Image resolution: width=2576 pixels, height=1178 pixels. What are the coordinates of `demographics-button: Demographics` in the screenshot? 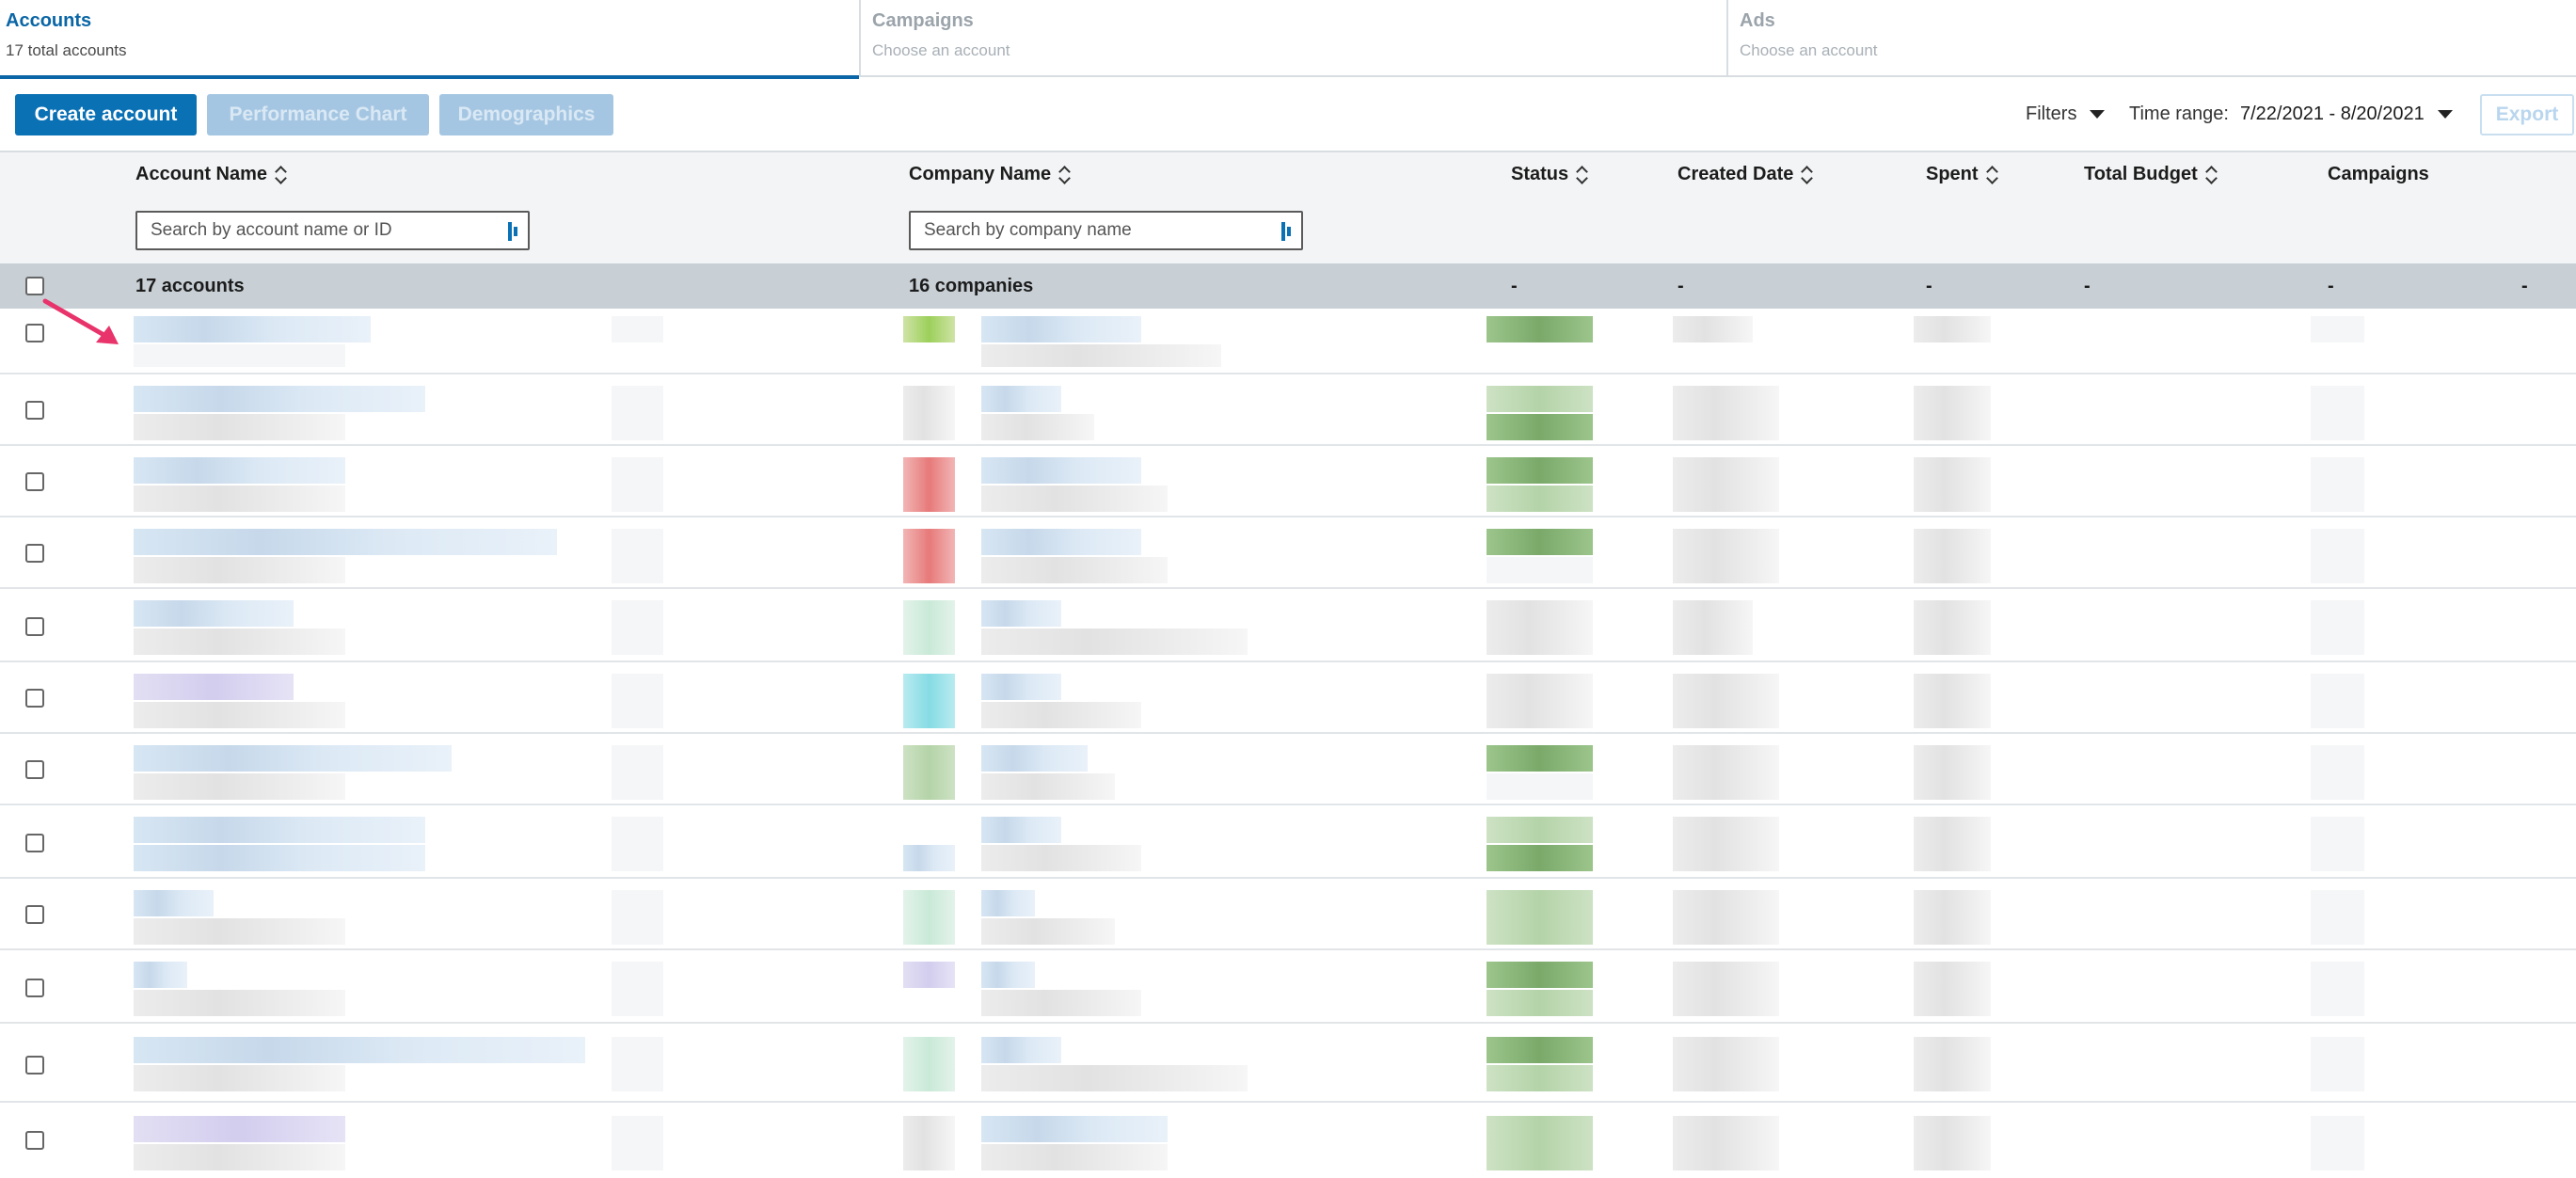 It's located at (526, 114).